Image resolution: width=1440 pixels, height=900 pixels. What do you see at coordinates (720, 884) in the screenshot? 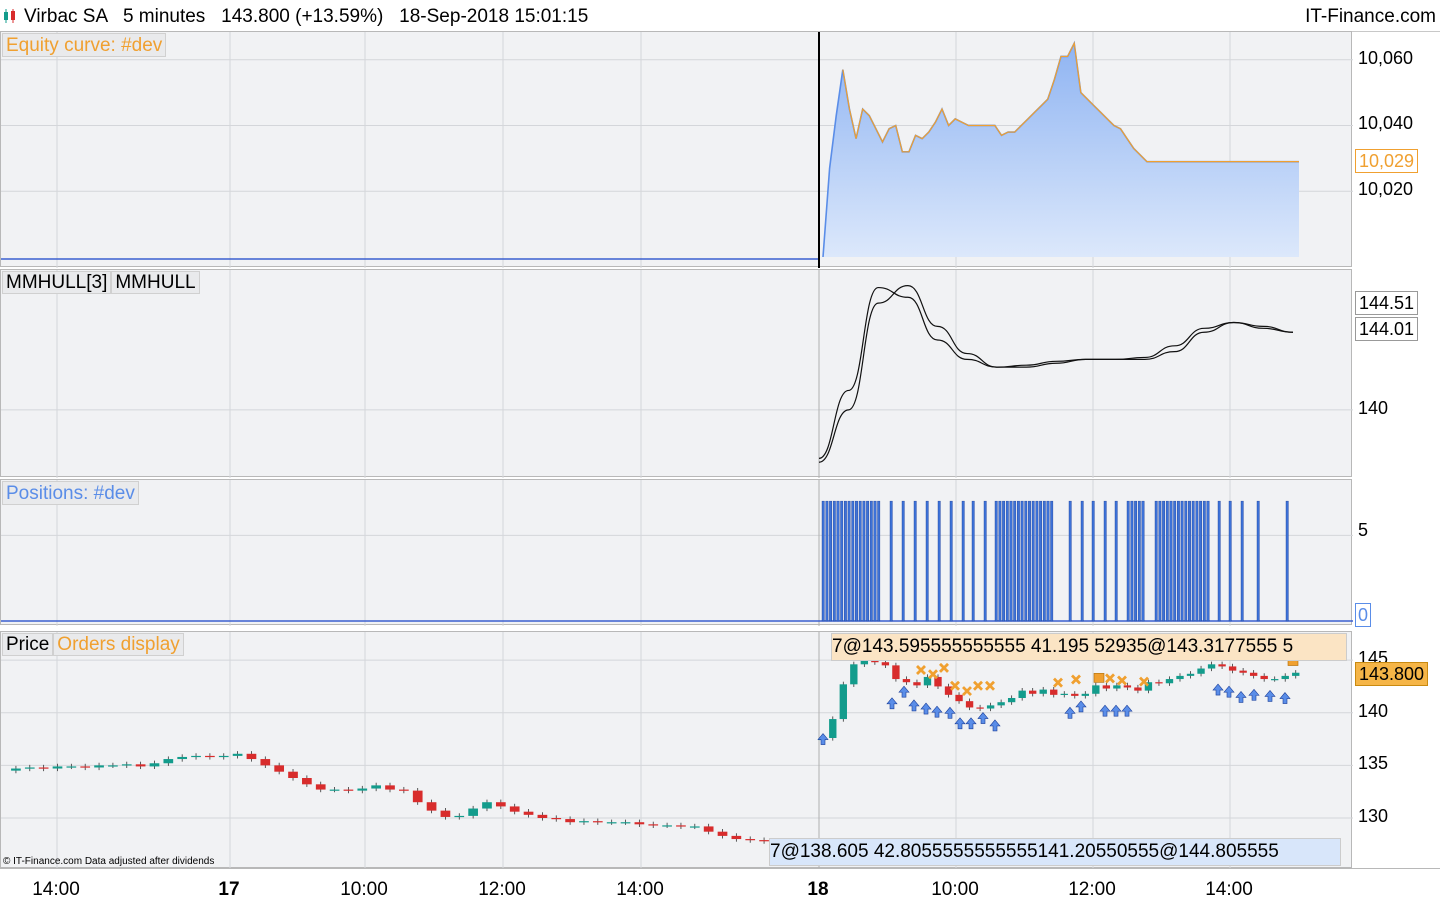
I see `time-axis: 14:00 17 10:00 12:00 14:00 18 10:00 12:00 14:00` at bounding box center [720, 884].